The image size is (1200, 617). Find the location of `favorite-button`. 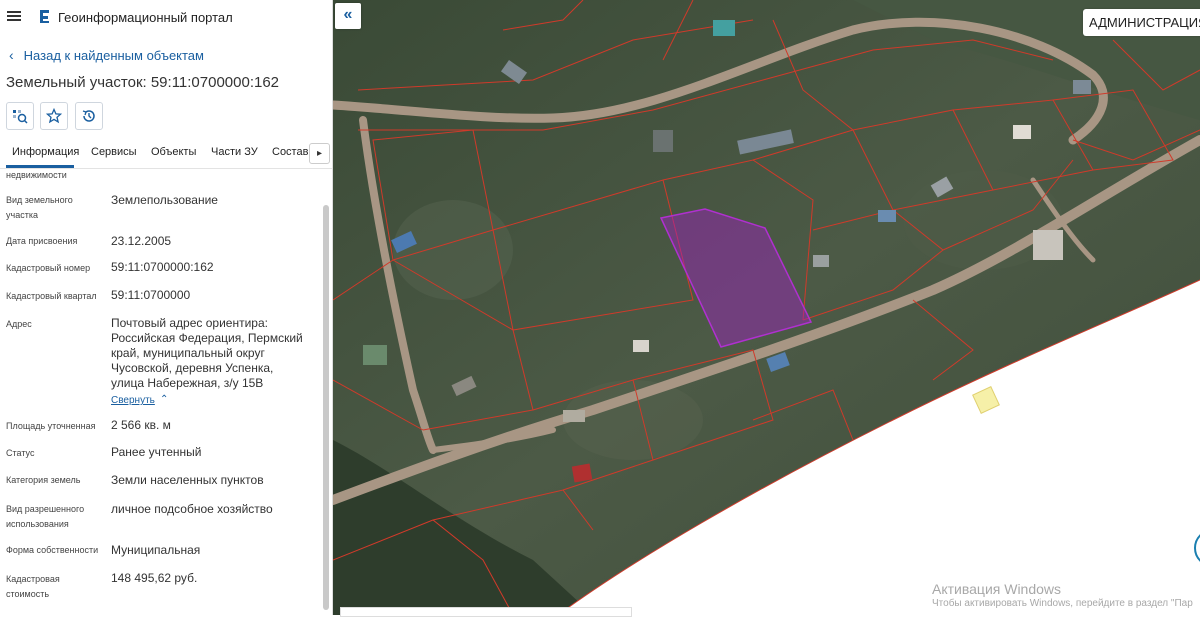

favorite-button is located at coordinates (54, 116).